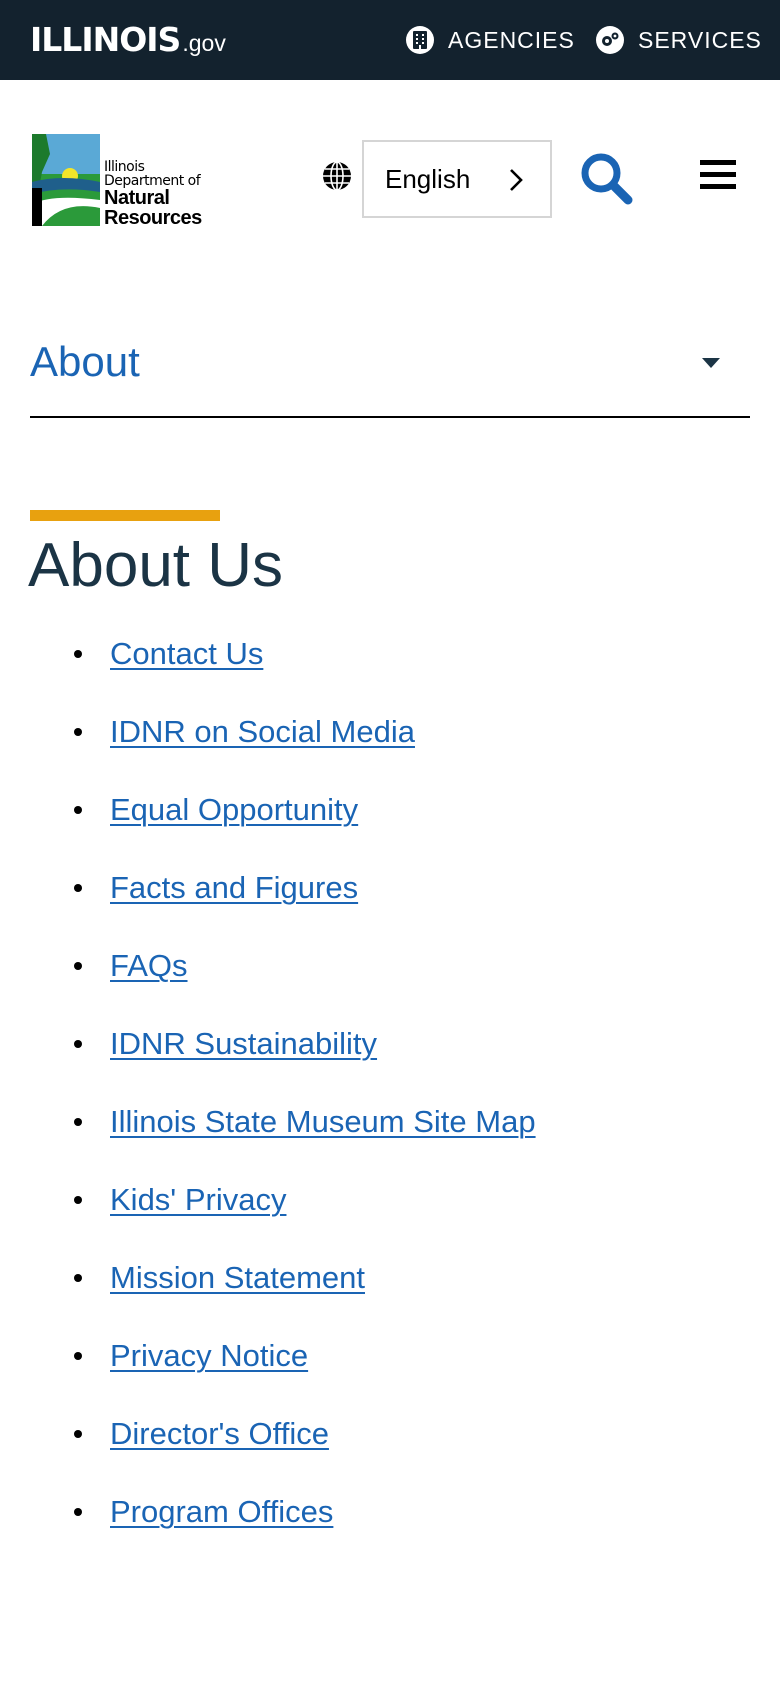 The width and height of the screenshot is (780, 1688). What do you see at coordinates (209, 1355) in the screenshot?
I see `link-privacy-notice: Privacy Notice` at bounding box center [209, 1355].